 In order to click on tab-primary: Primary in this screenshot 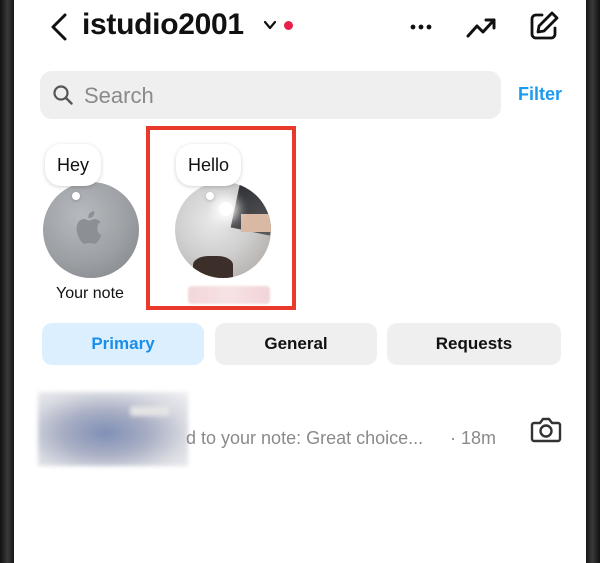, I will do `click(123, 344)`.